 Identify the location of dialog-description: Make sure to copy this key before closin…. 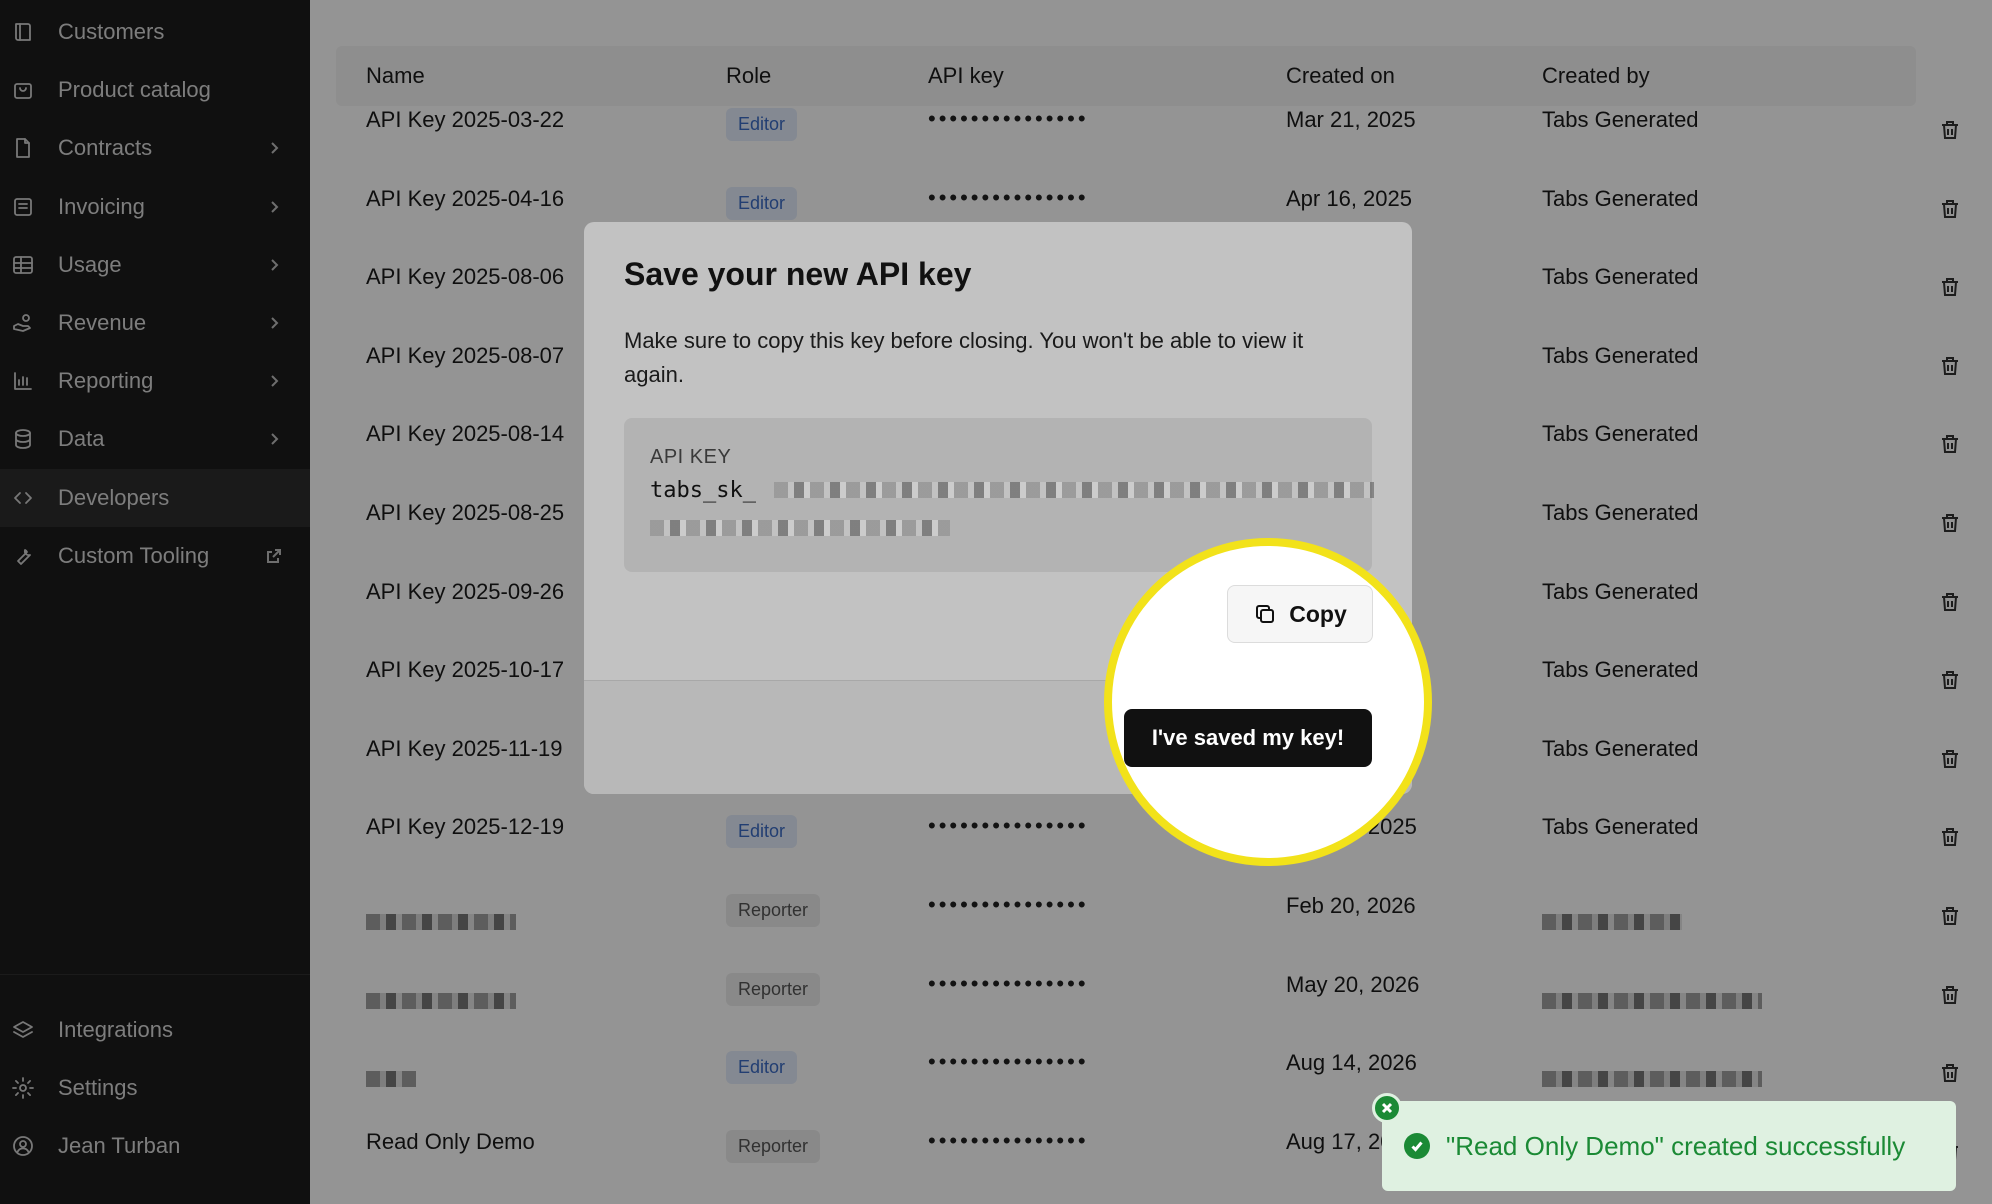
(964, 357).